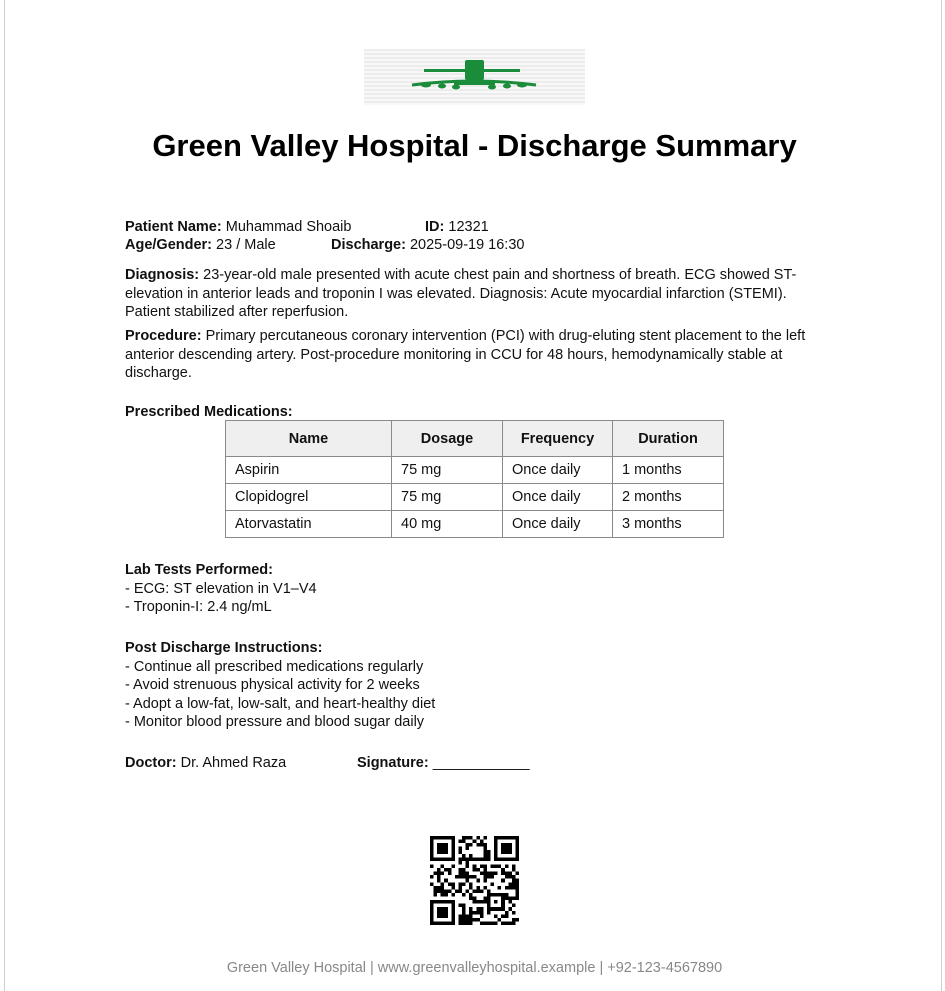  Describe the element at coordinates (668, 470) in the screenshot. I see `medication-duration: 1 months` at that location.